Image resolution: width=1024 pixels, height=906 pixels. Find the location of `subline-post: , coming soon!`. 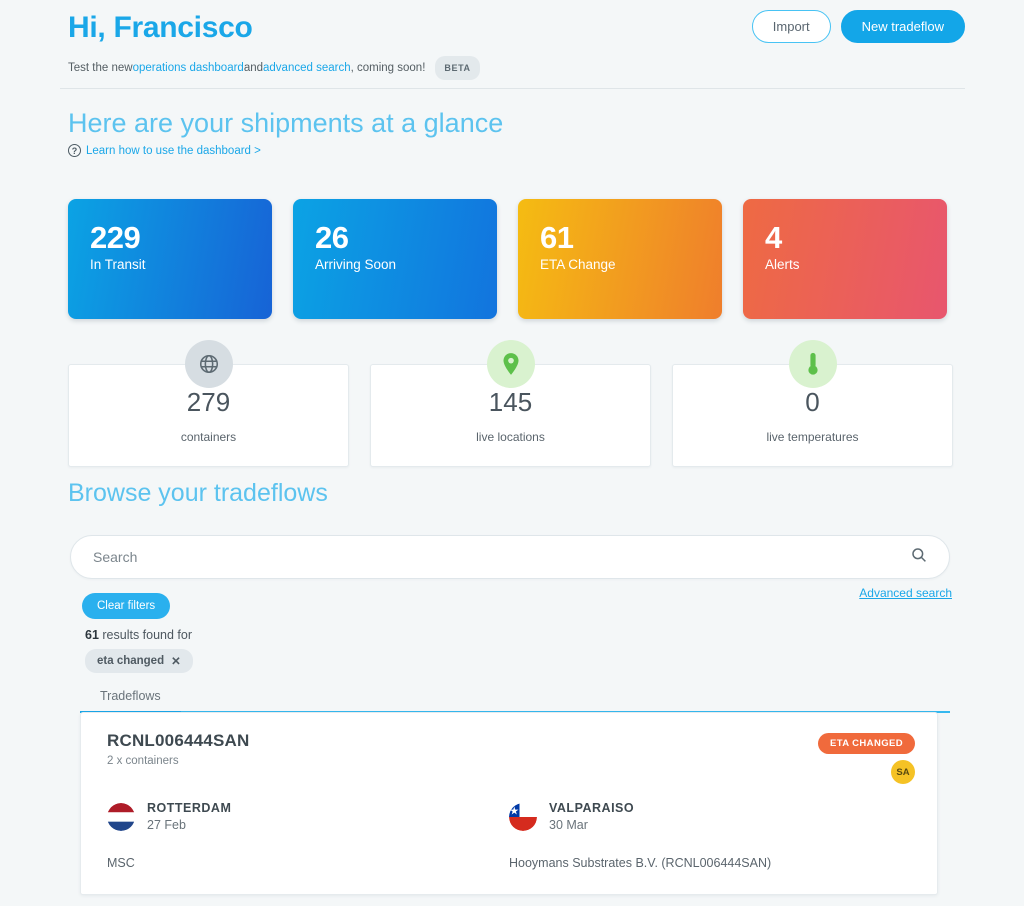

subline-post: , coming soon! is located at coordinates (388, 68).